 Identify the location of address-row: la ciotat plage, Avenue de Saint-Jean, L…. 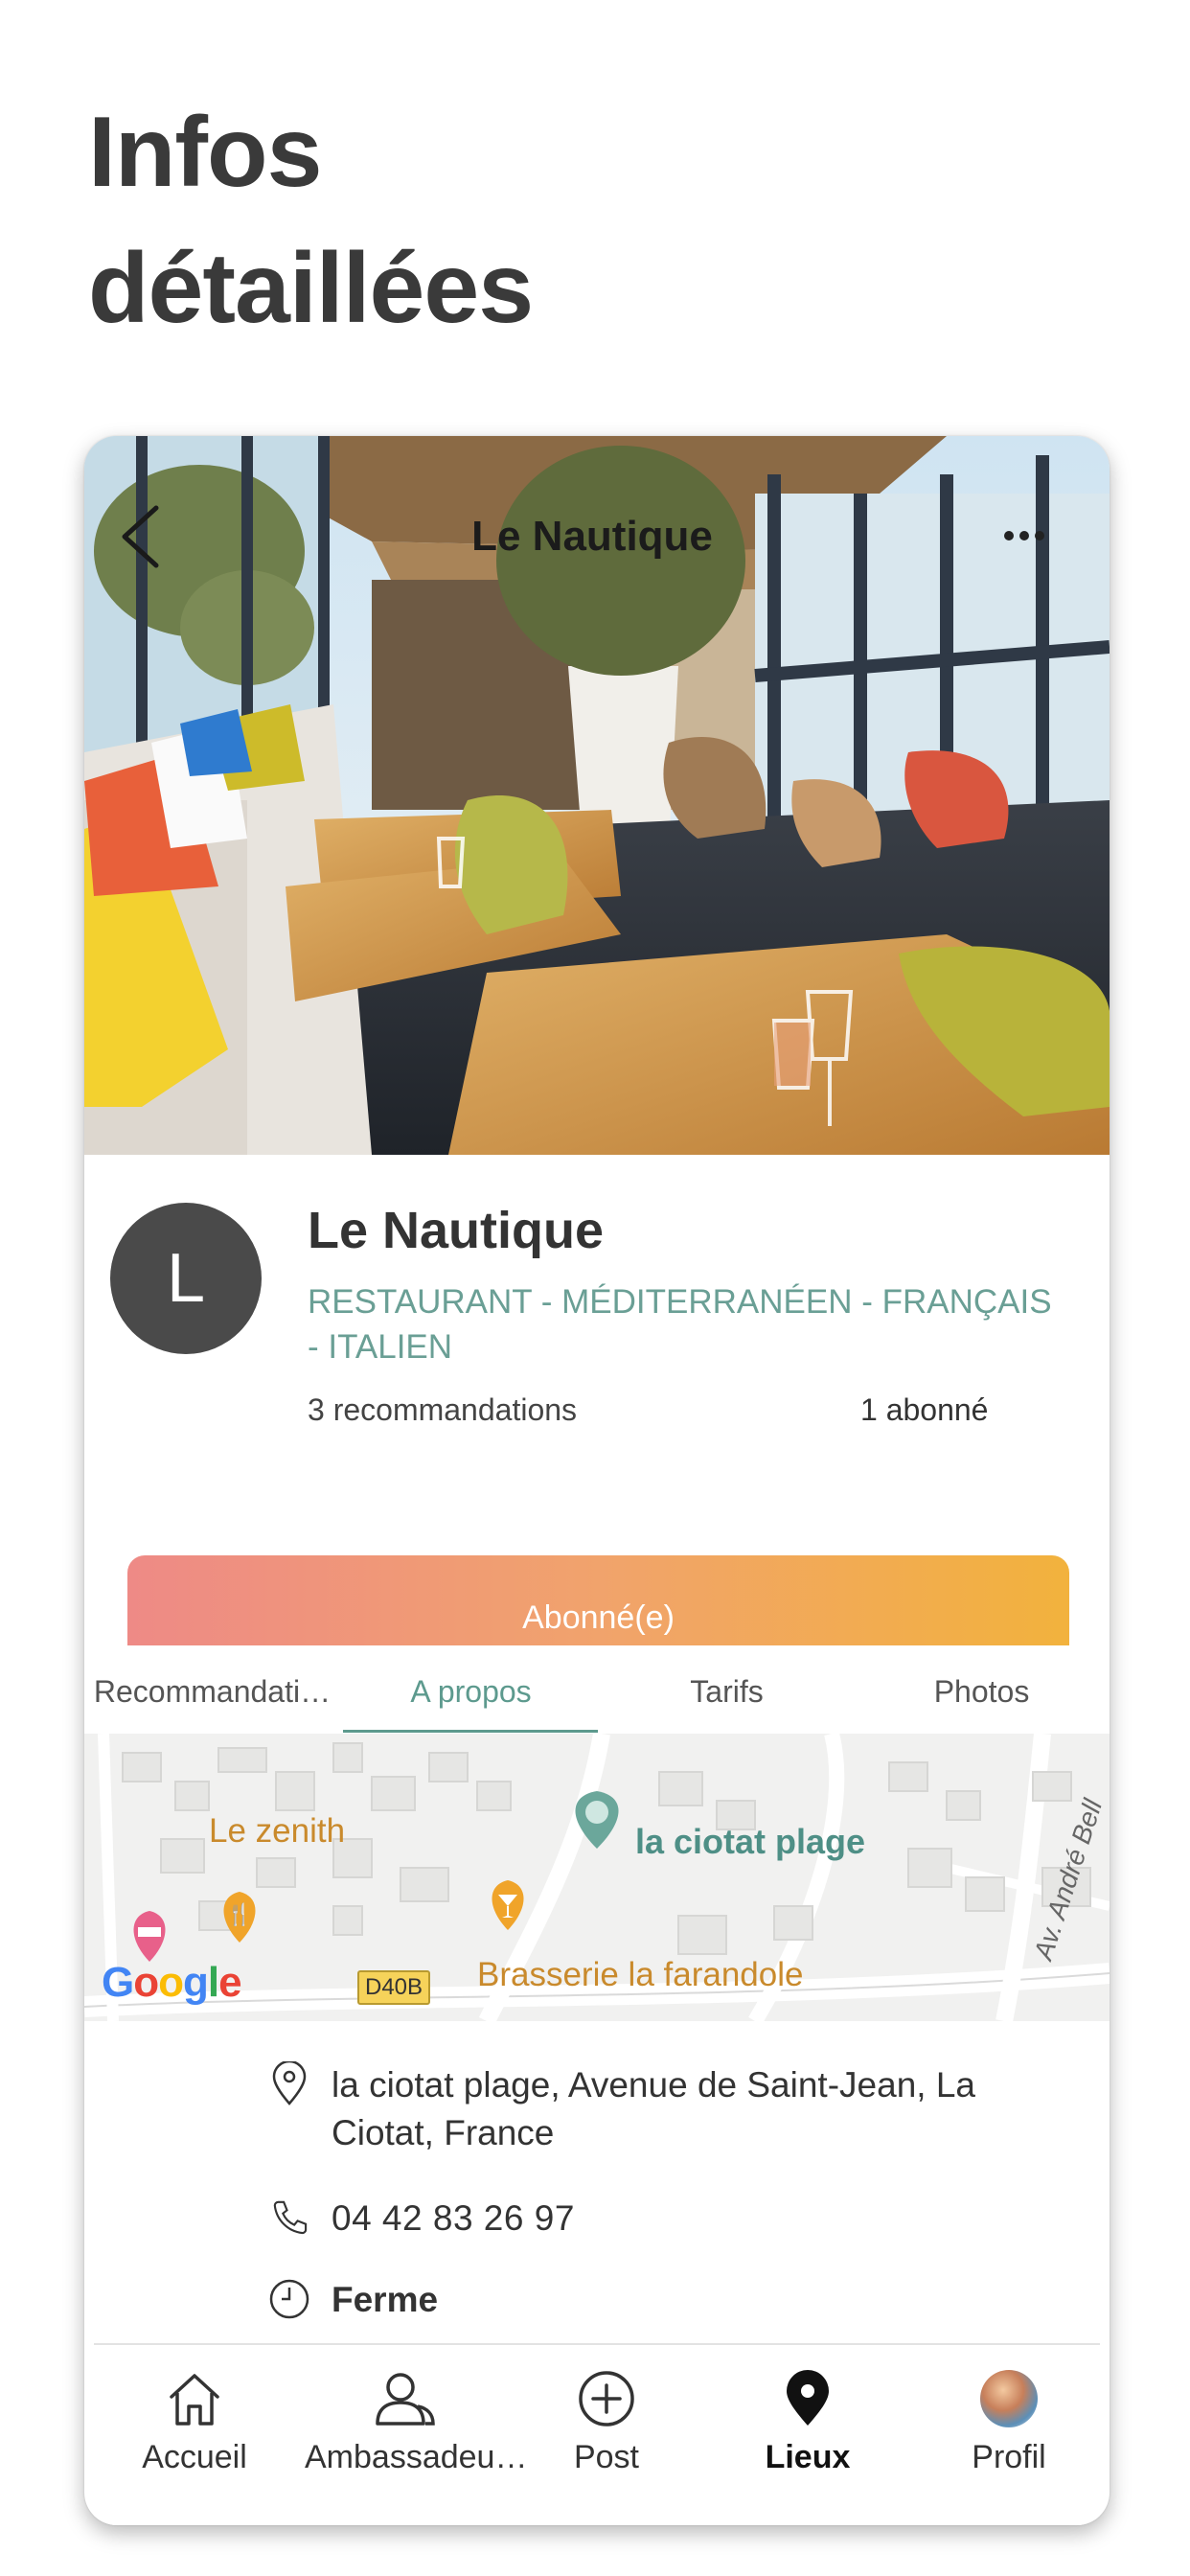
(664, 2109).